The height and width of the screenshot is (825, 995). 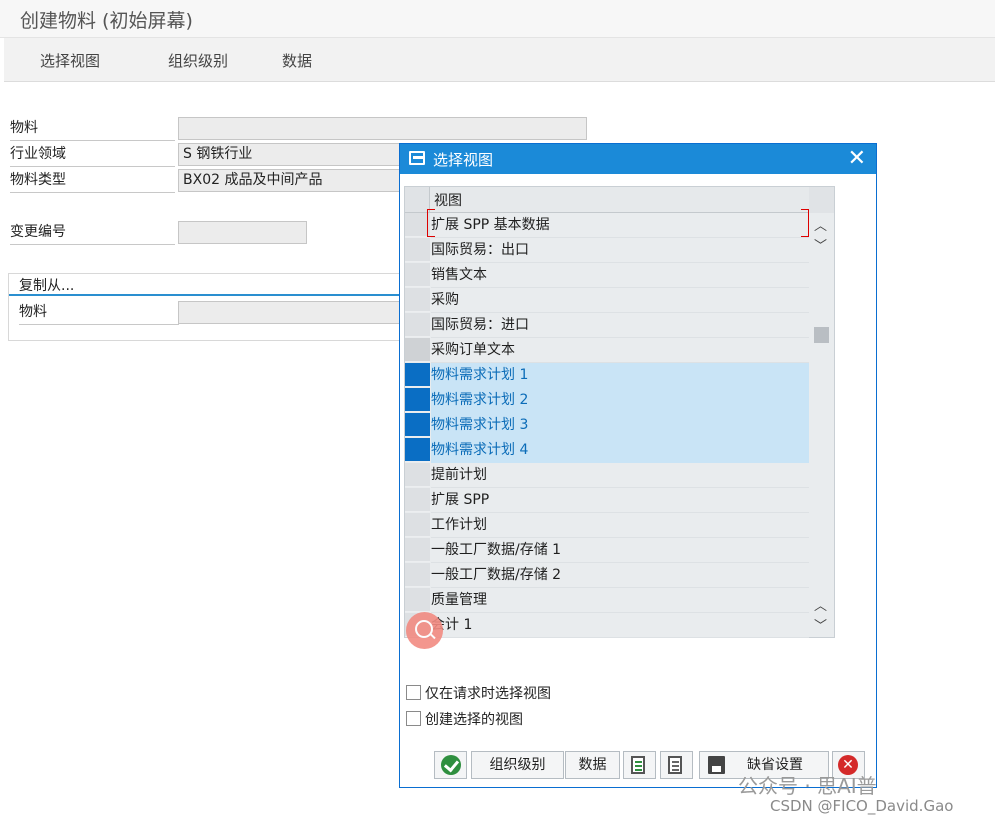 What do you see at coordinates (289, 312) in the screenshot?
I see `copy-material-input` at bounding box center [289, 312].